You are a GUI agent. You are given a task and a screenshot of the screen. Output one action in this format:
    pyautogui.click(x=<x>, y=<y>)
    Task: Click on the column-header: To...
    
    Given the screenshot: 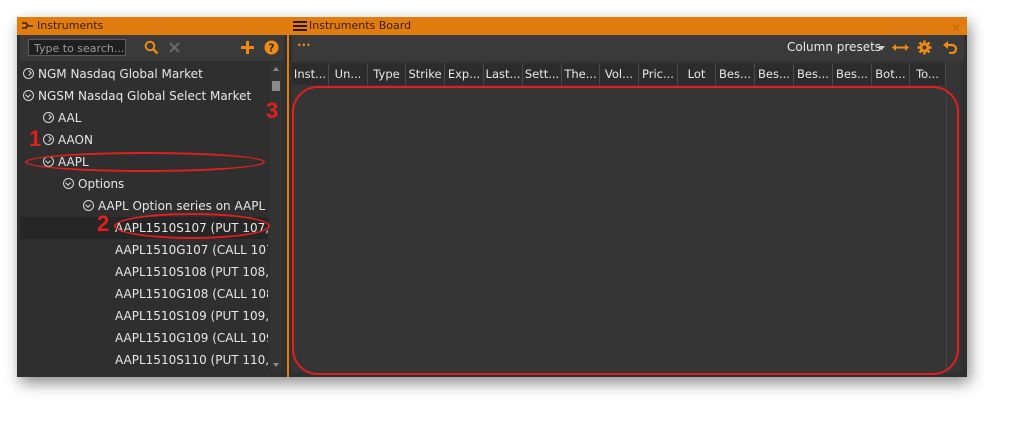 What is the action you would take?
    pyautogui.click(x=928, y=74)
    